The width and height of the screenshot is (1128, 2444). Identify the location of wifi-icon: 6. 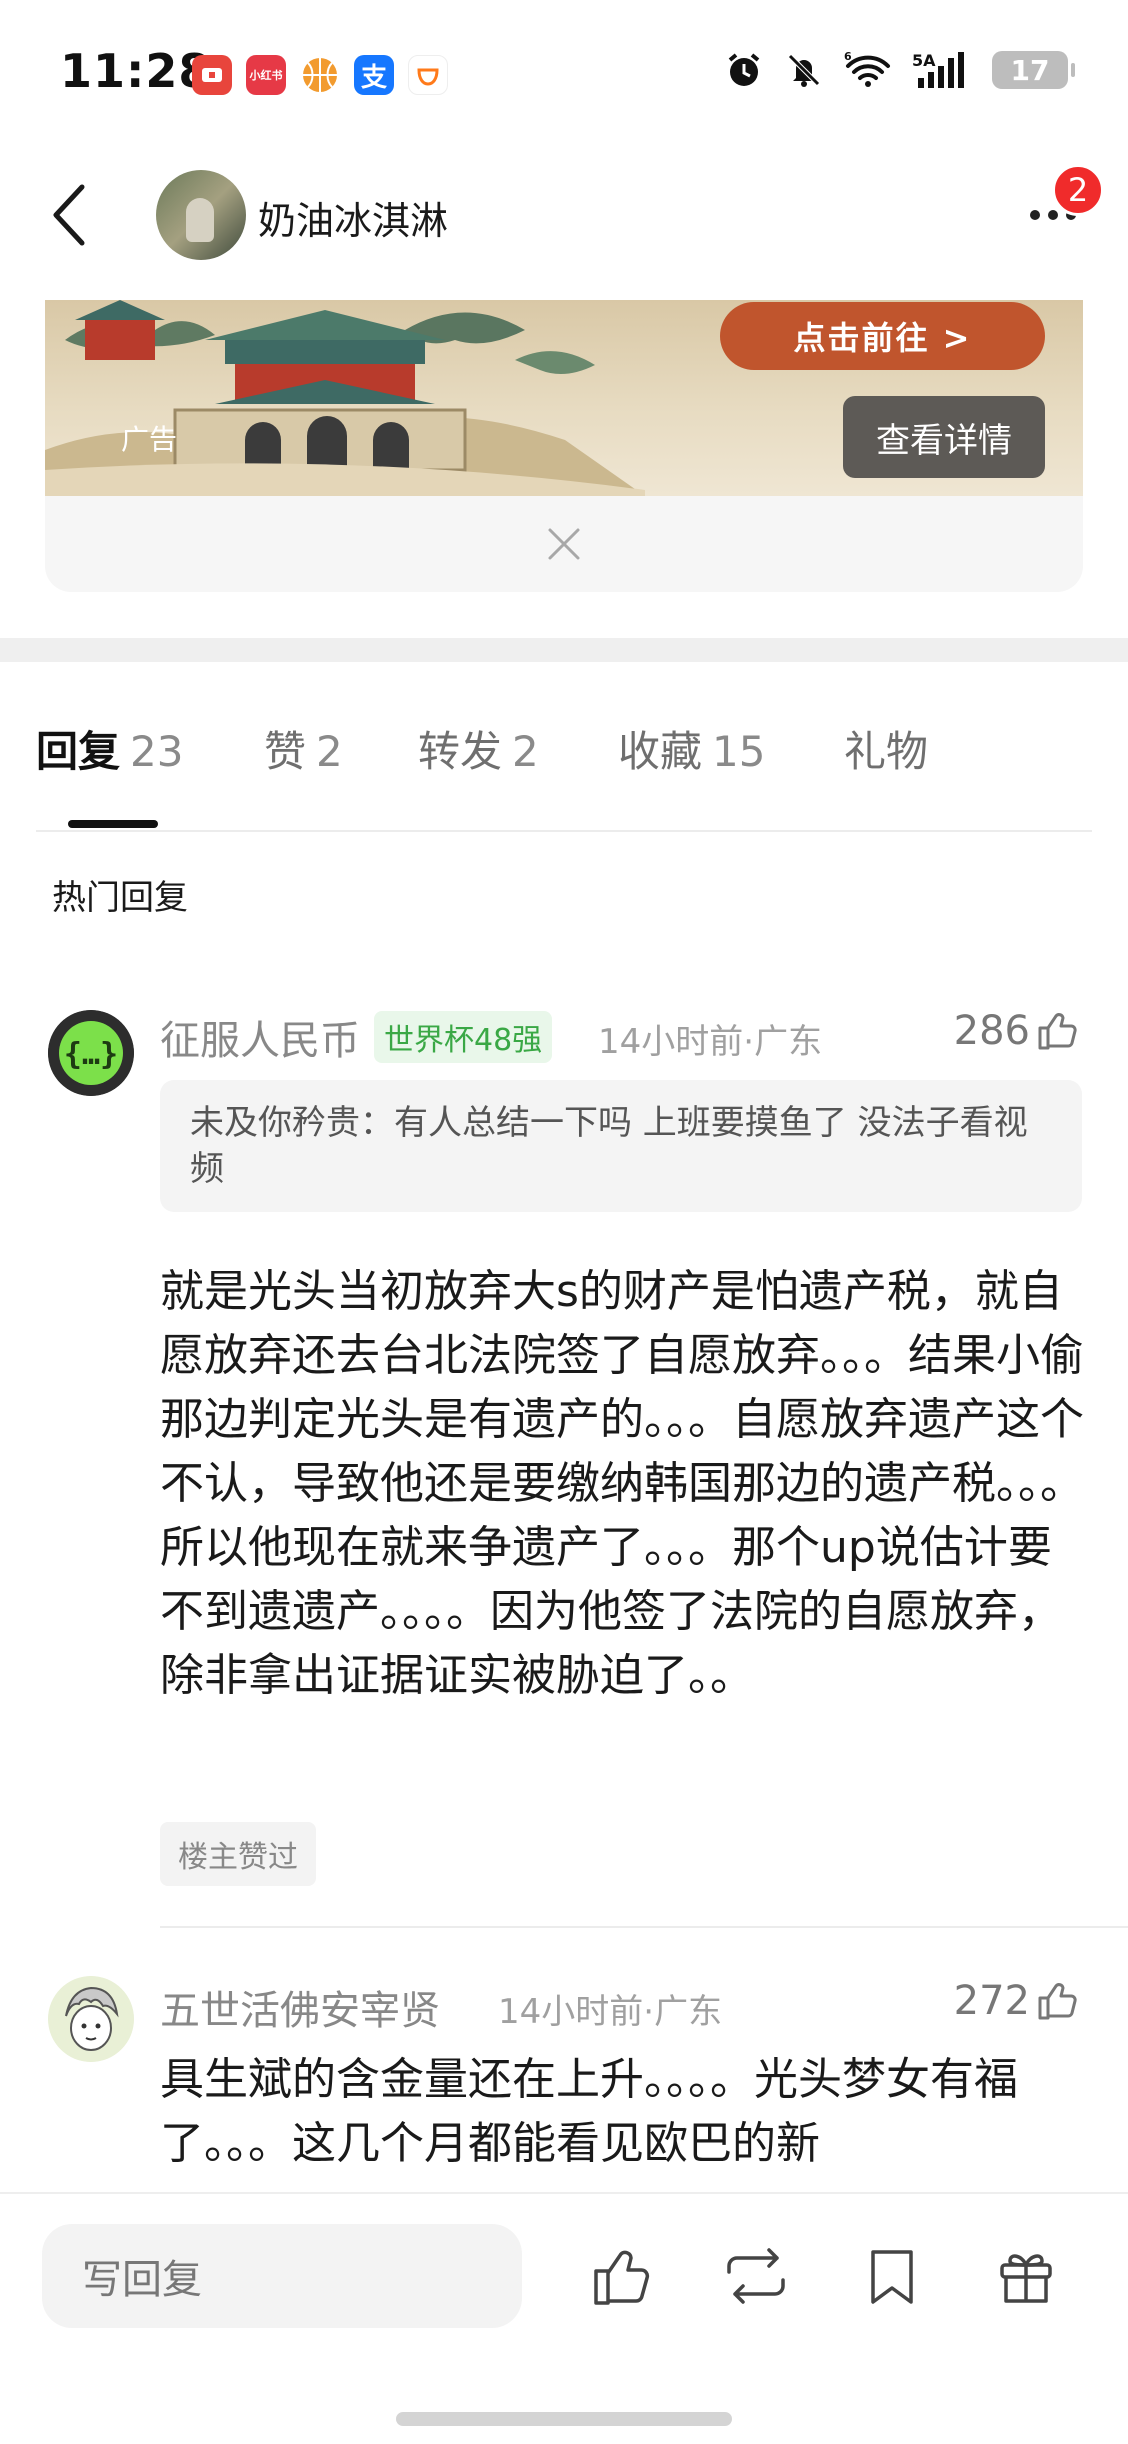
(868, 70).